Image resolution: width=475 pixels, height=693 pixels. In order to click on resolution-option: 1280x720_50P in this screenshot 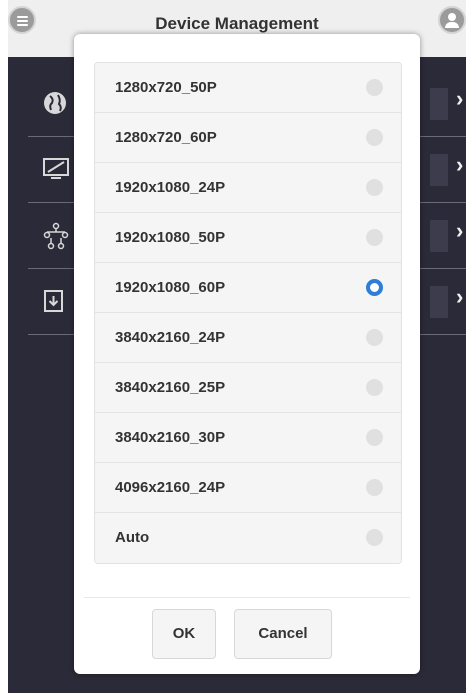, I will do `click(248, 88)`.